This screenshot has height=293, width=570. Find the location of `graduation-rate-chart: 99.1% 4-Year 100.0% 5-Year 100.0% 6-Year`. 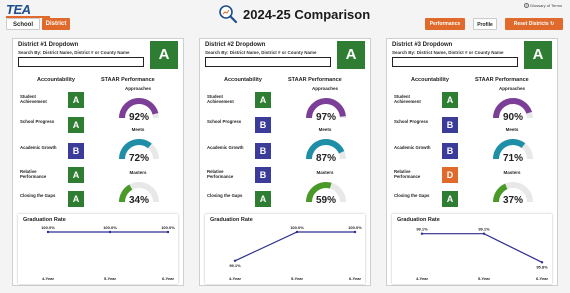

graduation-rate-chart: 99.1% 4-Year 100.0% 5-Year 100.0% 6-Year is located at coordinates (295, 253).